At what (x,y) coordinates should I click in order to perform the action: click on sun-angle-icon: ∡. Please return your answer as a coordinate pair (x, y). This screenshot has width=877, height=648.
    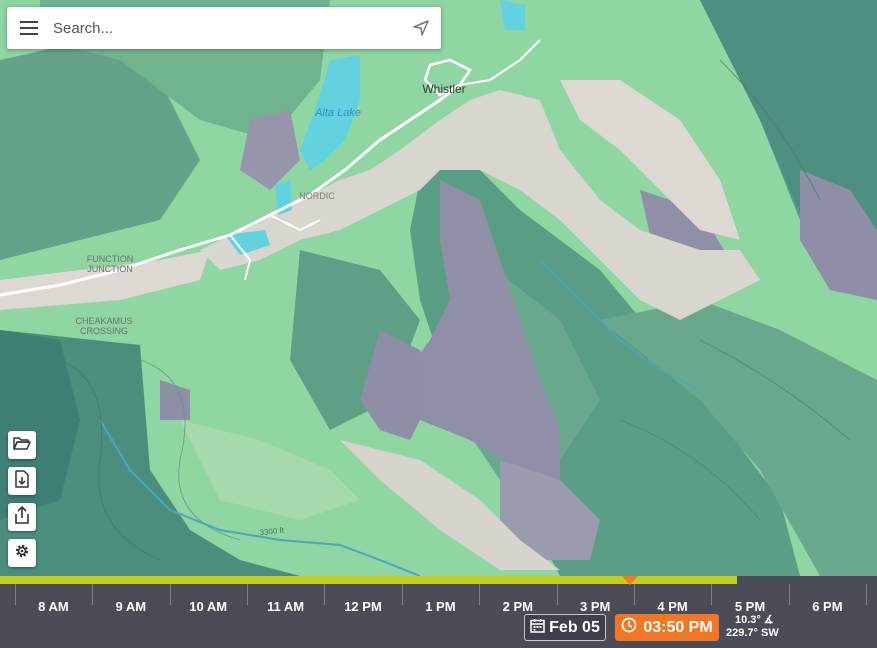
    Looking at the image, I should click on (768, 620).